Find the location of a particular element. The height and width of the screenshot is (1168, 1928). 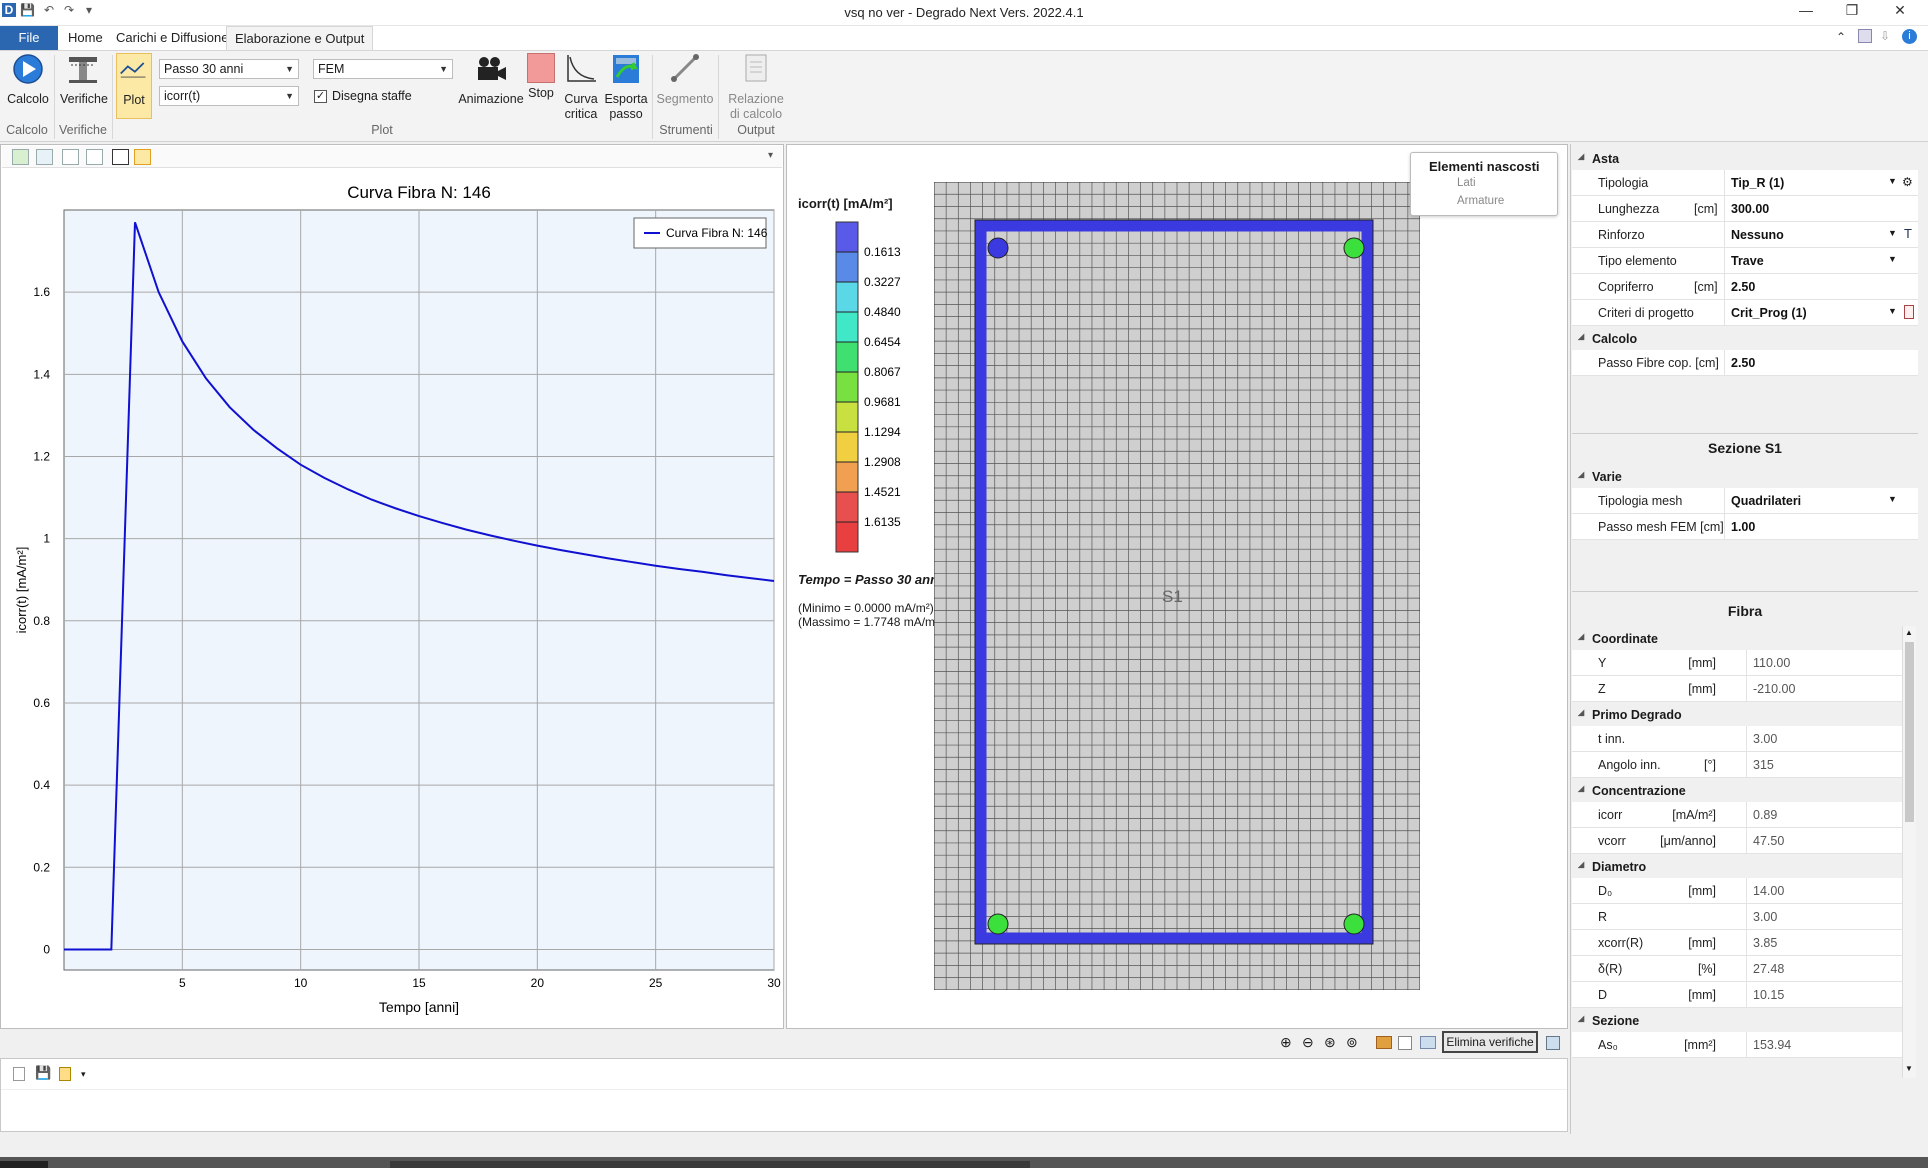

pdf-icon is located at coordinates (1405, 1043).